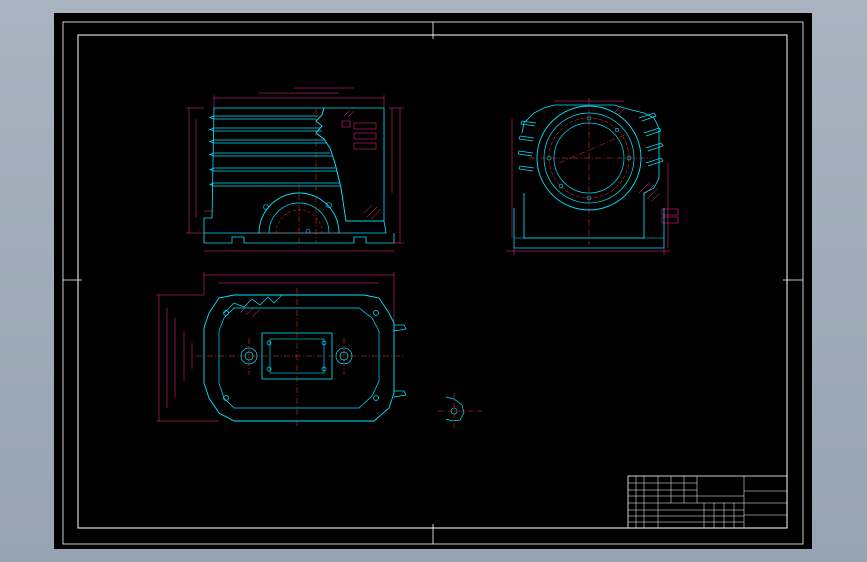 This screenshot has width=867, height=562. What do you see at coordinates (295, 169) in the screenshot?
I see `front-view` at bounding box center [295, 169].